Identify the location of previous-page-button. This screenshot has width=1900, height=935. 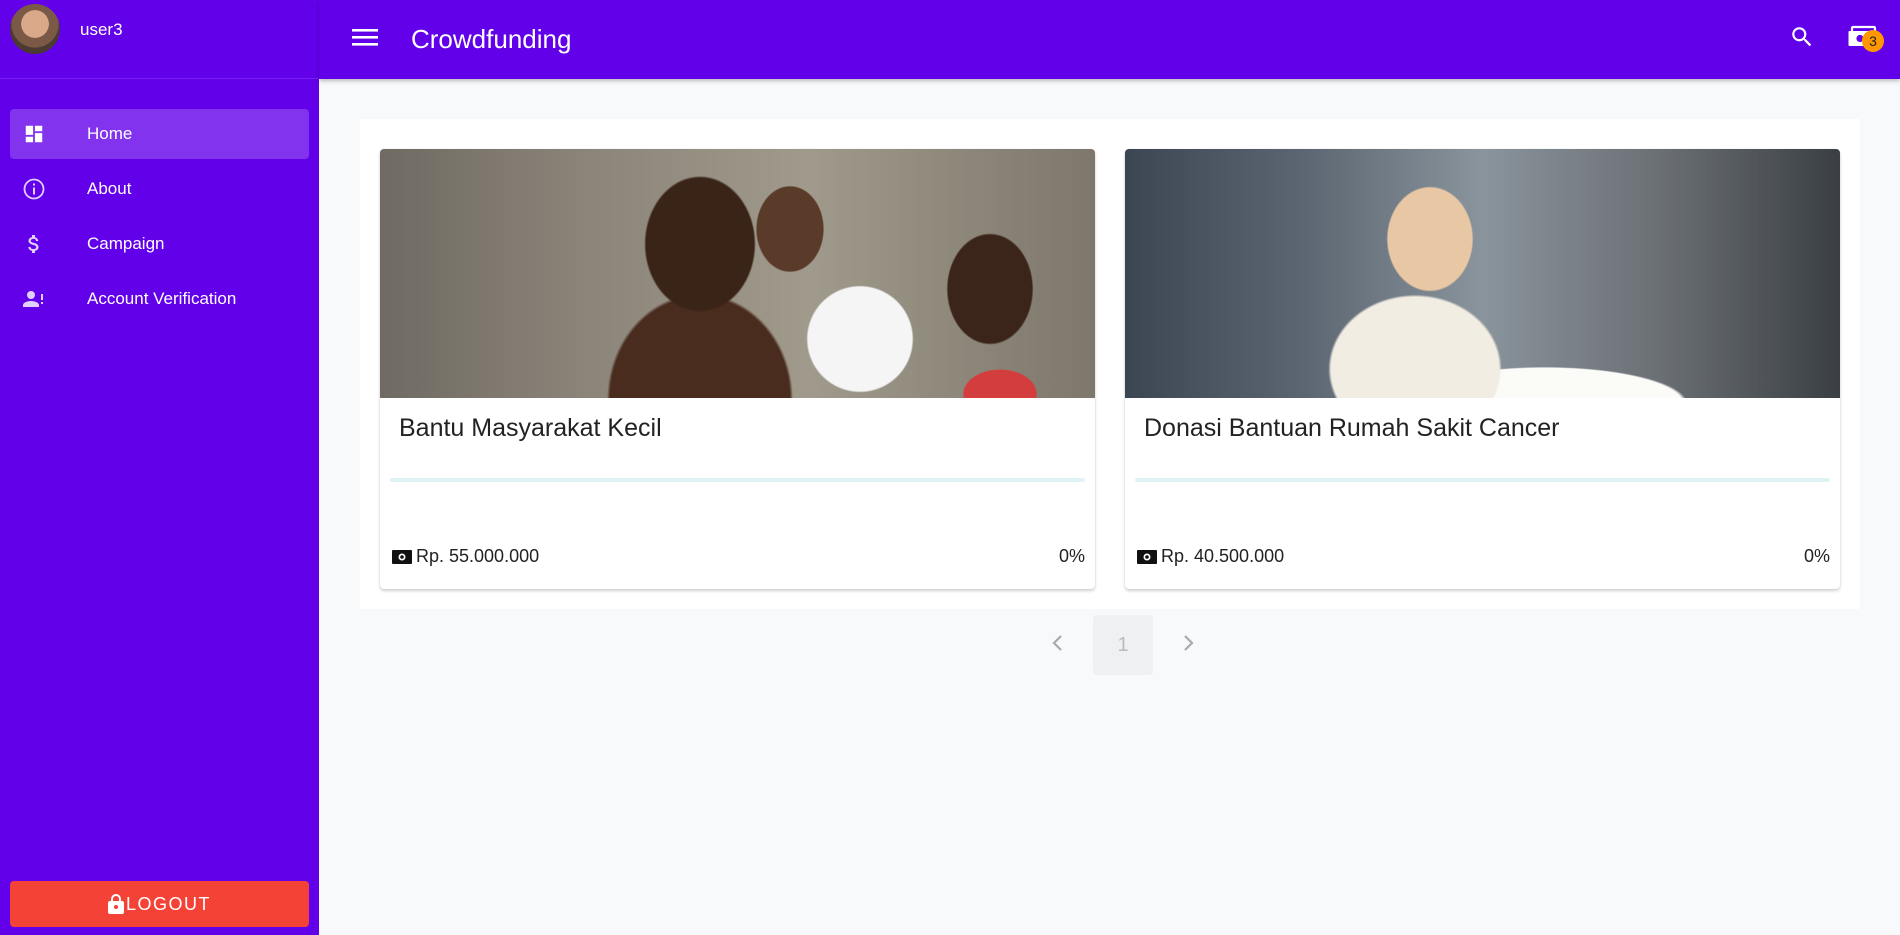
(1057, 645).